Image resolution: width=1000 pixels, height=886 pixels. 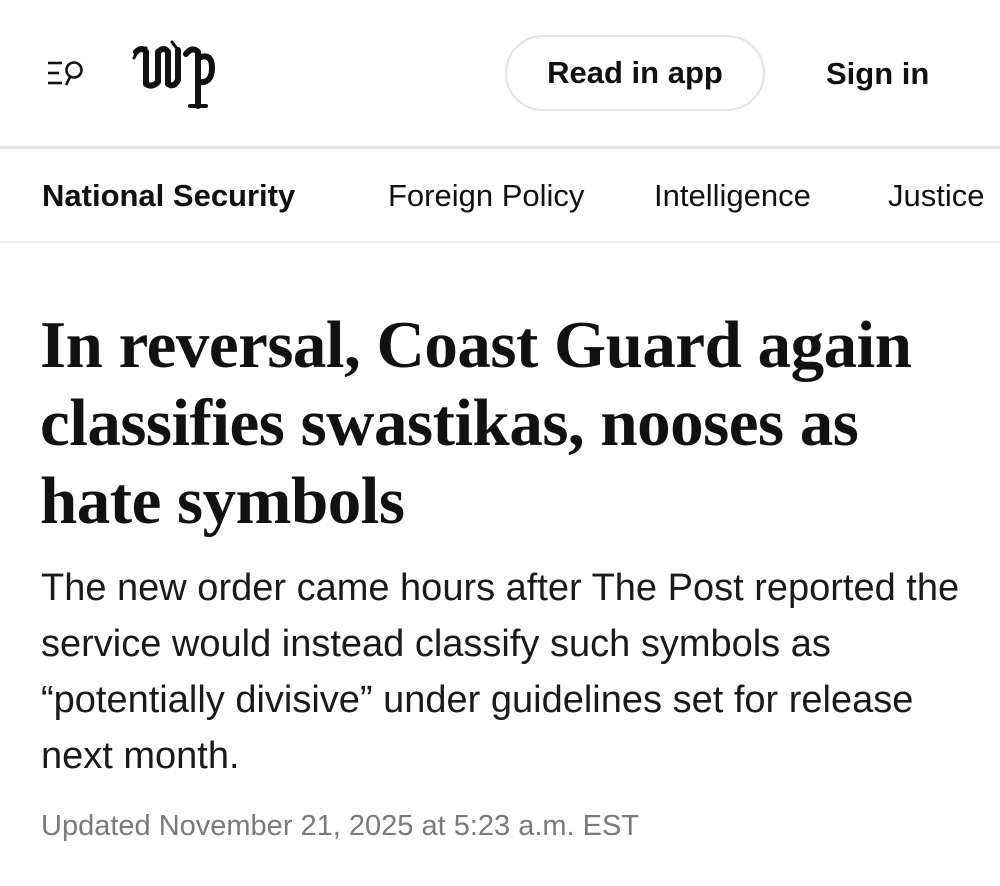 What do you see at coordinates (936, 196) in the screenshot?
I see `nav-item-justice: Justice` at bounding box center [936, 196].